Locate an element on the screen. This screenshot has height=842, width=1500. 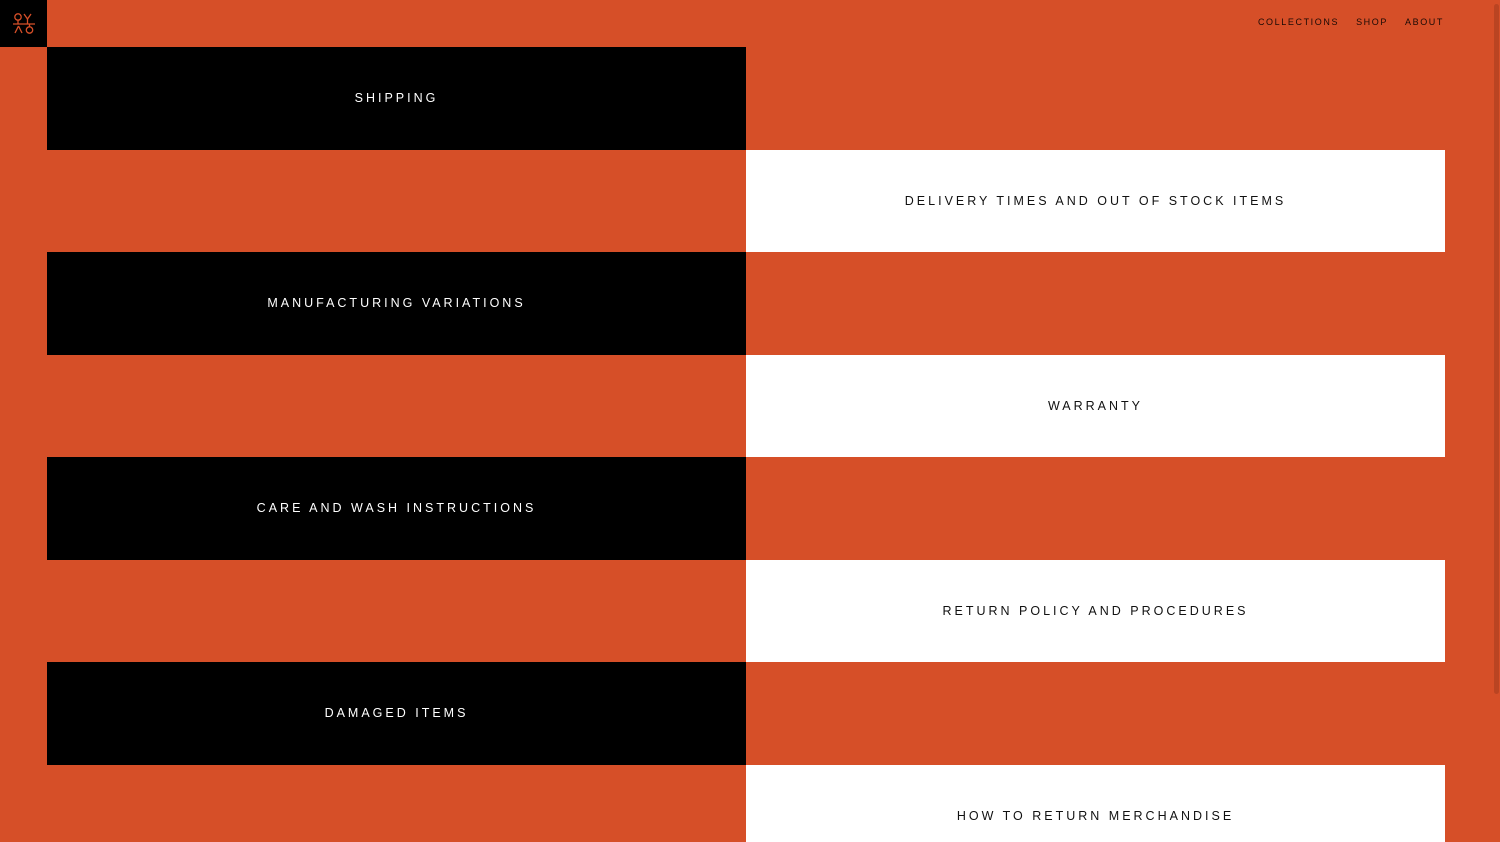
topic-return-policy: RETURN POLICY AND PROCEDURES is located at coordinates (1095, 610).